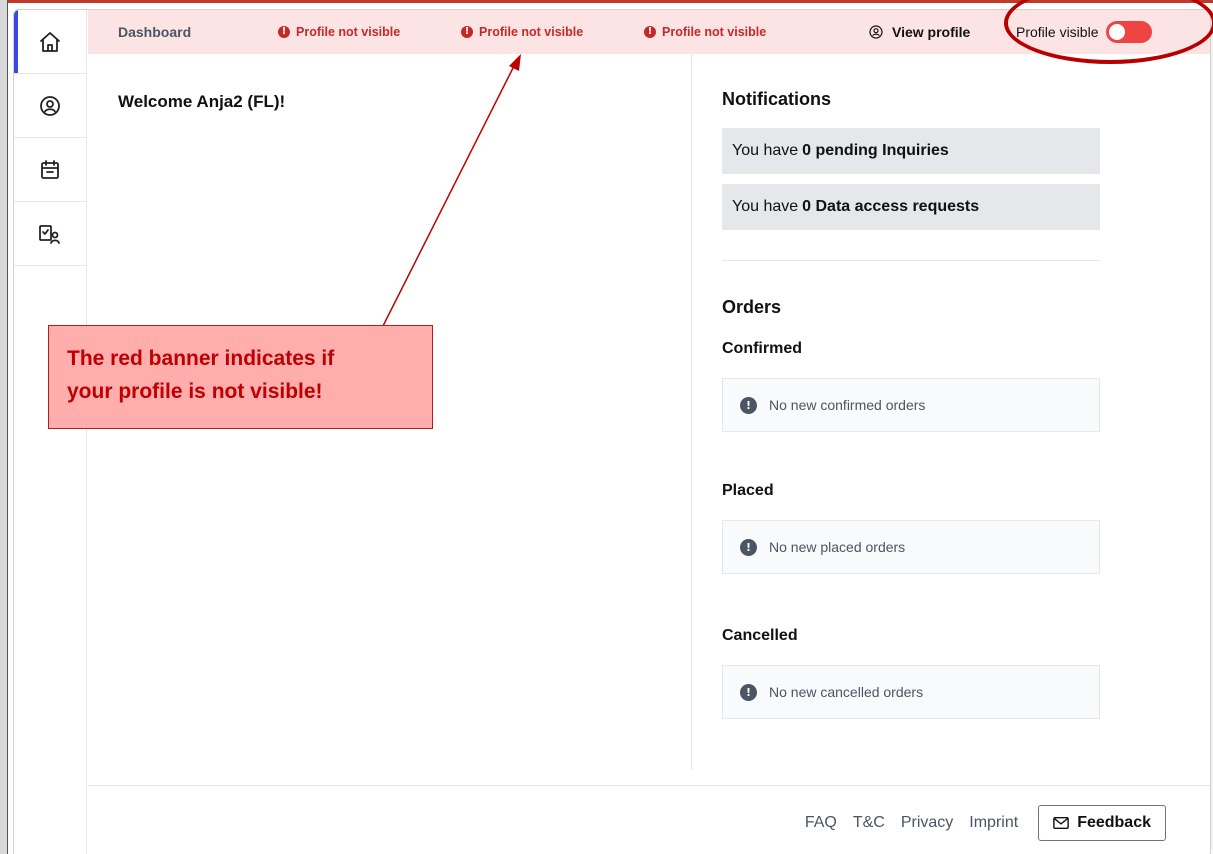  Describe the element at coordinates (869, 823) in the screenshot. I see `footer-link-terms: T&C` at that location.